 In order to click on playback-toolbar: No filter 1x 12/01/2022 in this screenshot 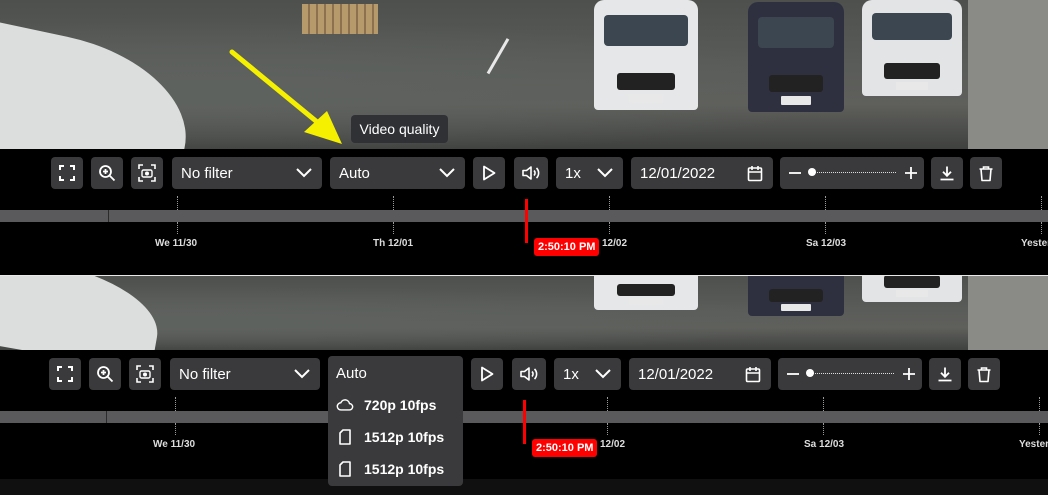, I will do `click(524, 373)`.